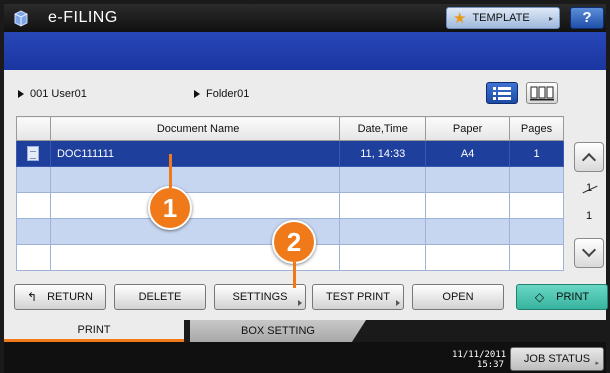  What do you see at coordinates (468, 128) in the screenshot?
I see `column-header-paper: Paper` at bounding box center [468, 128].